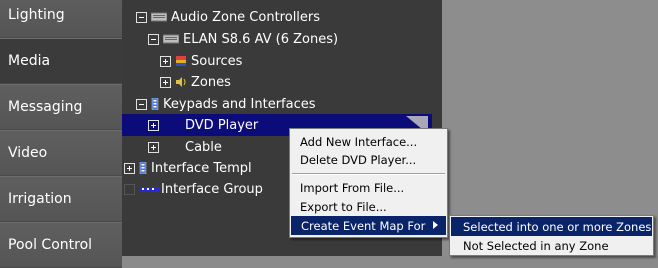 The width and height of the screenshot is (658, 268). What do you see at coordinates (149, 189) in the screenshot?
I see `group-icon` at bounding box center [149, 189].